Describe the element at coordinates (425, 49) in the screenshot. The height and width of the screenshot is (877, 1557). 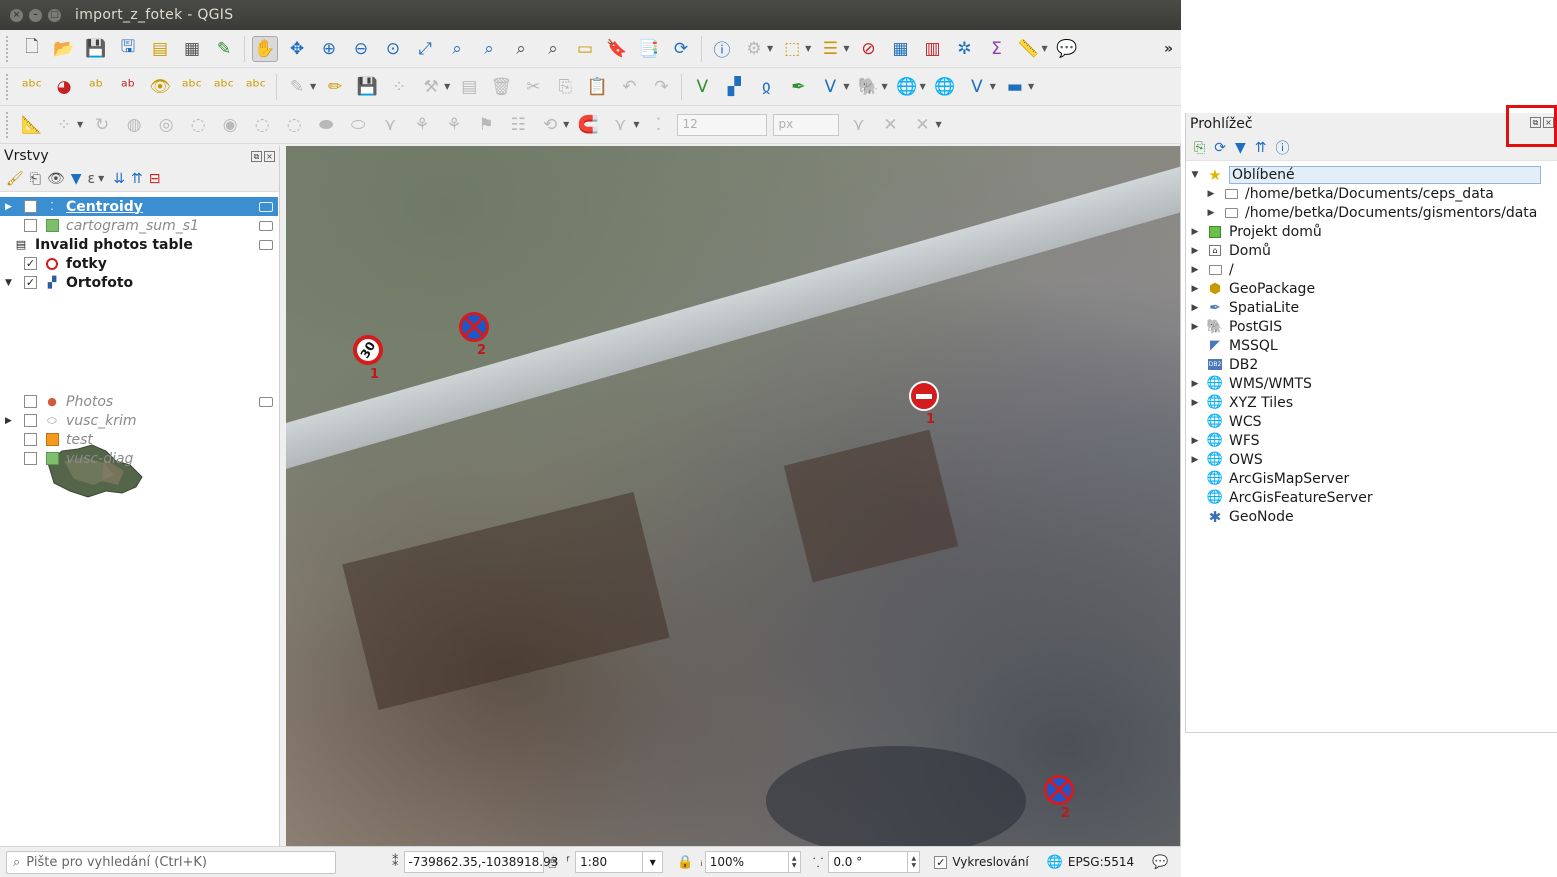
I see `zoom-full-icon: ⤢` at that location.